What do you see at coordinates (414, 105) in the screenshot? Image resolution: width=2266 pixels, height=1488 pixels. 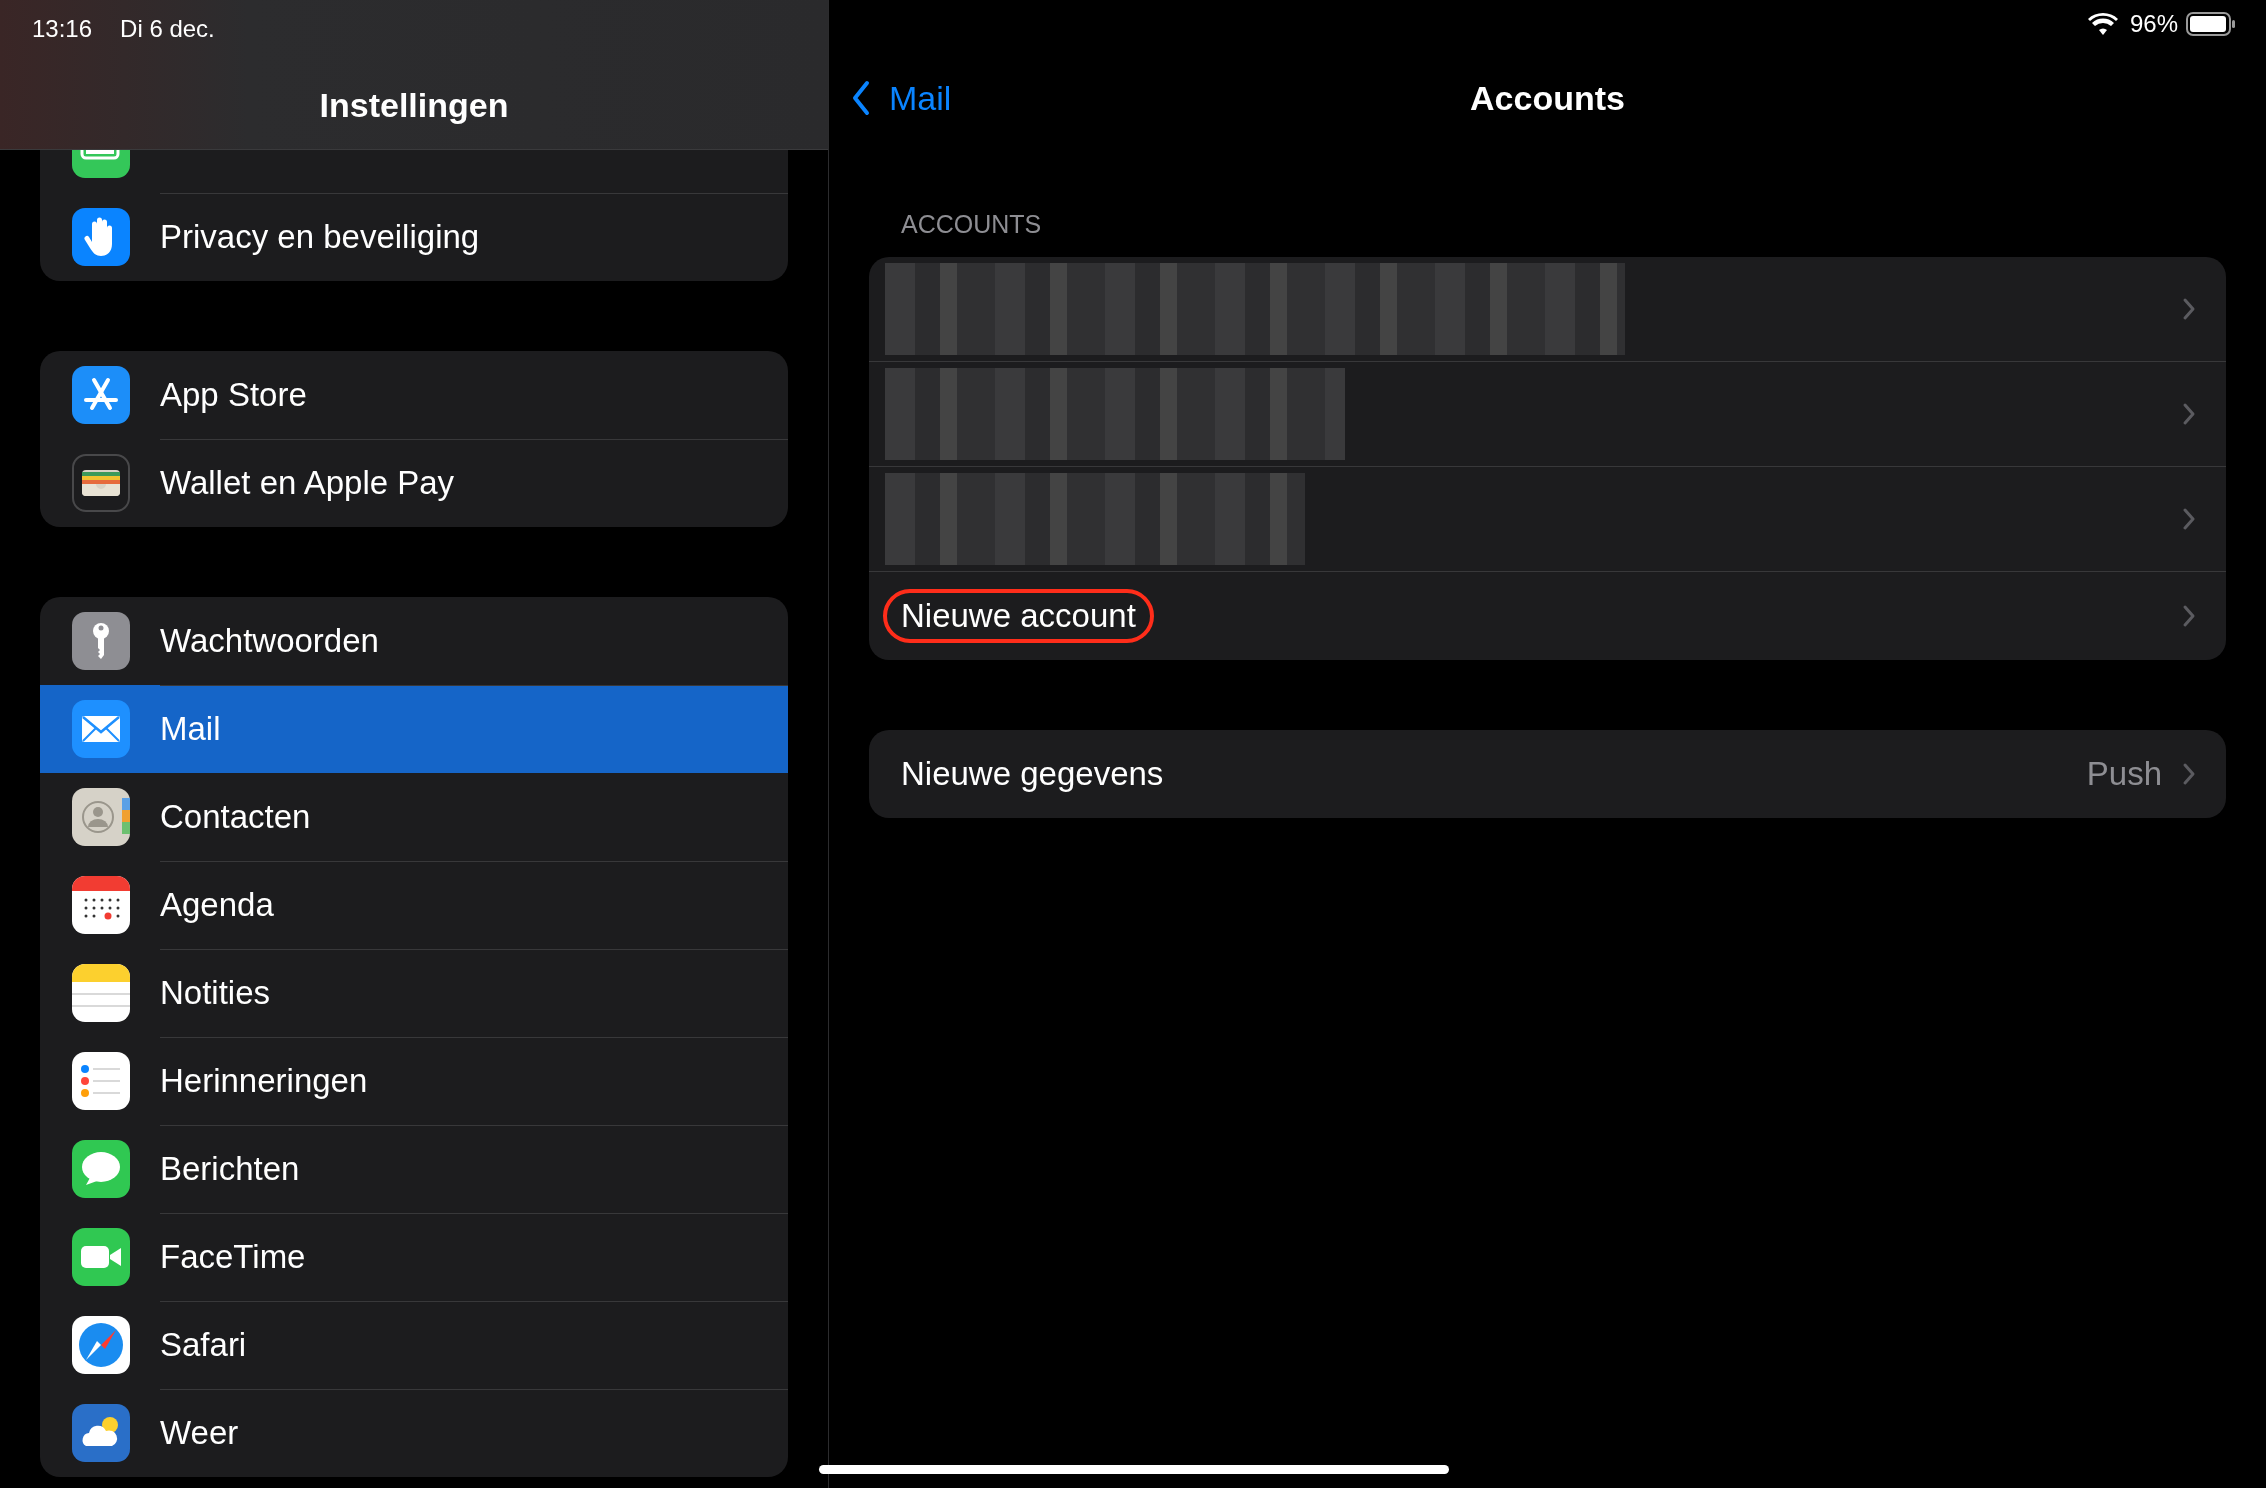 I see `sidebar-title: Instellingen` at bounding box center [414, 105].